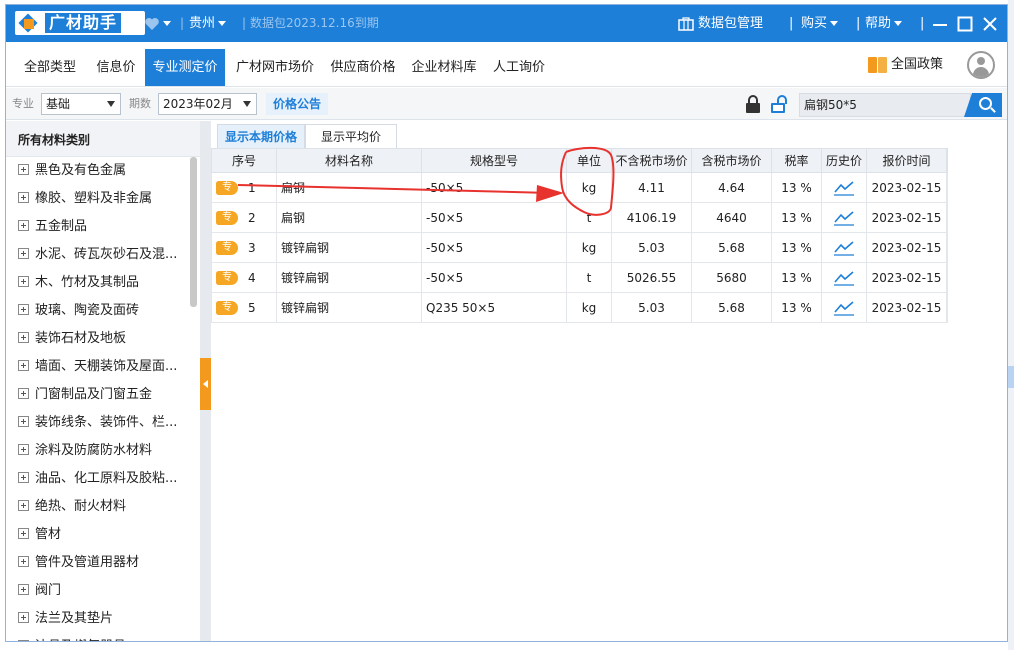  What do you see at coordinates (252, 187) in the screenshot?
I see `seq-number: 1` at bounding box center [252, 187].